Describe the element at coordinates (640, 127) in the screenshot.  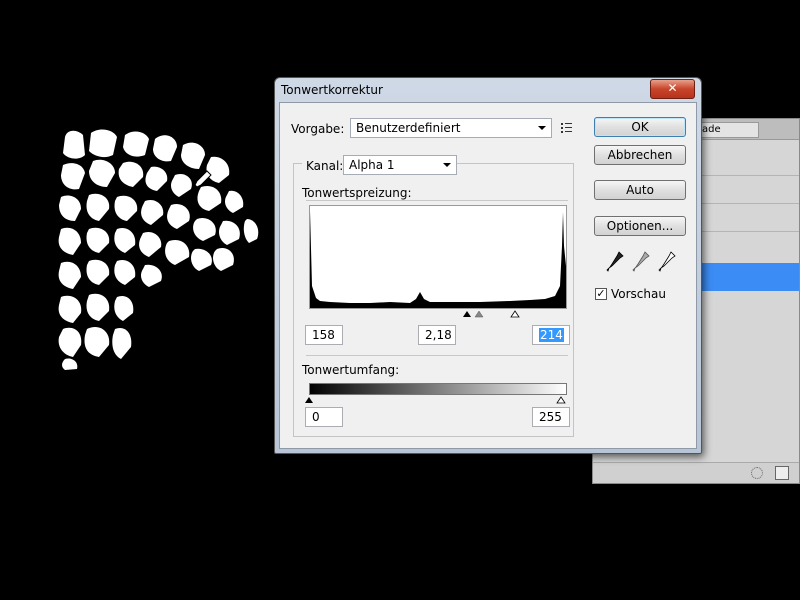
I see `ok-button: OK` at that location.